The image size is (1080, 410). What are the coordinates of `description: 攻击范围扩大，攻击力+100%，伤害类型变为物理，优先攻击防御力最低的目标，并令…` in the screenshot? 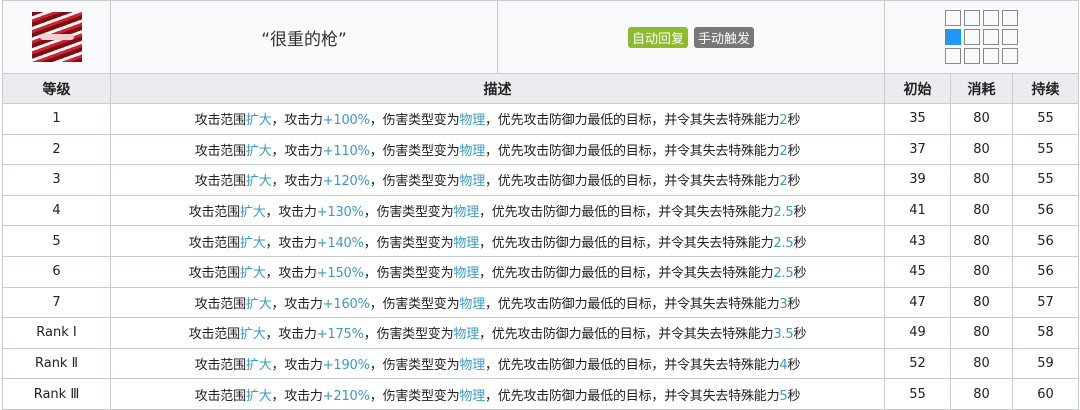 It's located at (497, 119).